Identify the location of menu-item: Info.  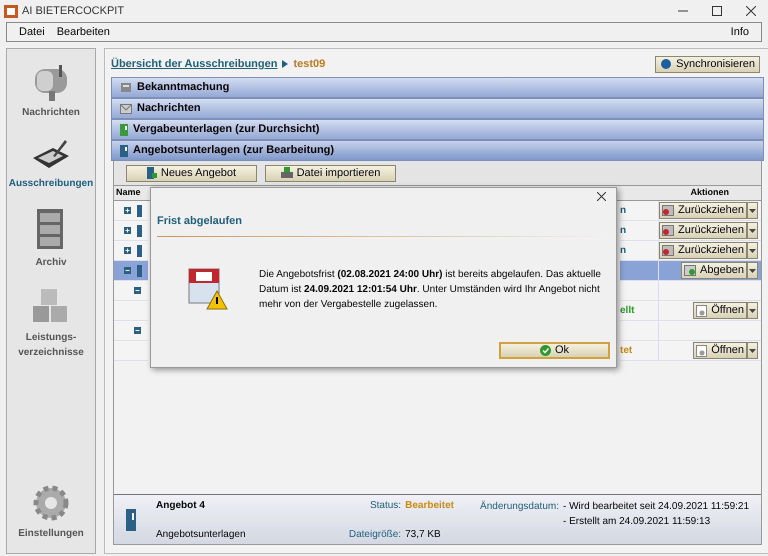
(739, 32).